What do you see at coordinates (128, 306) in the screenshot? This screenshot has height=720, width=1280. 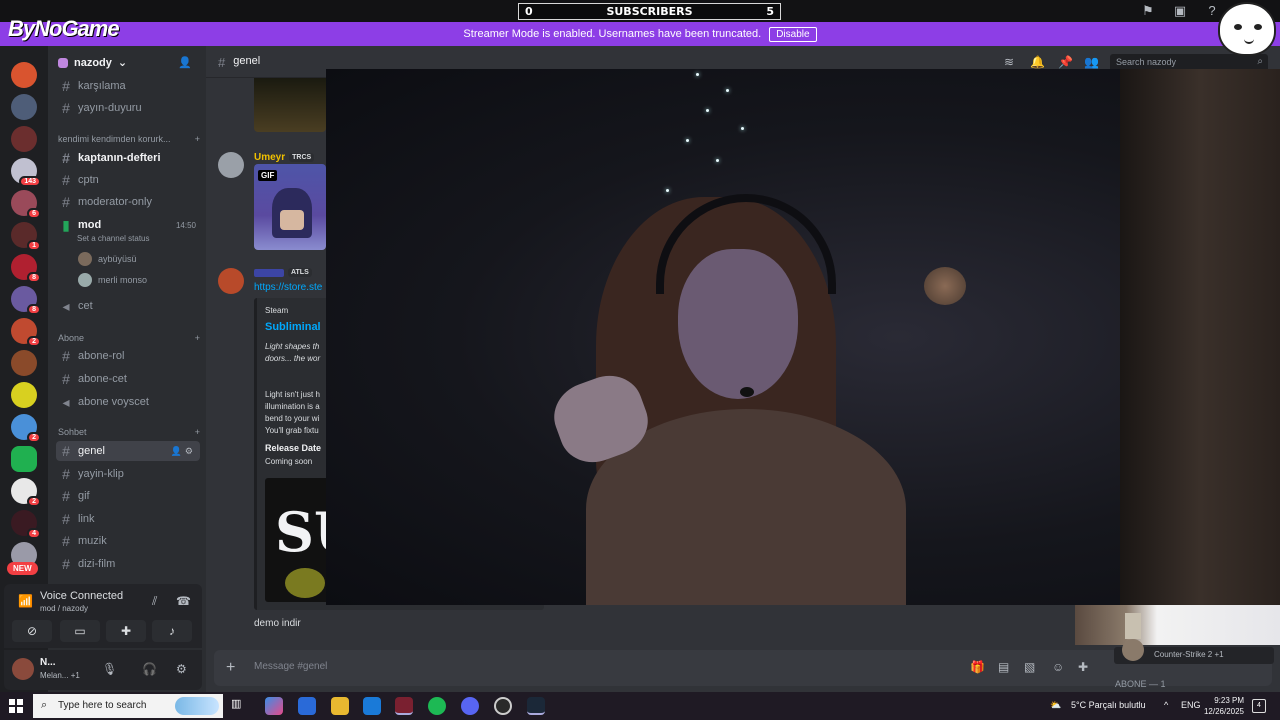 I see `voice-channel-cet: ◂ cet` at bounding box center [128, 306].